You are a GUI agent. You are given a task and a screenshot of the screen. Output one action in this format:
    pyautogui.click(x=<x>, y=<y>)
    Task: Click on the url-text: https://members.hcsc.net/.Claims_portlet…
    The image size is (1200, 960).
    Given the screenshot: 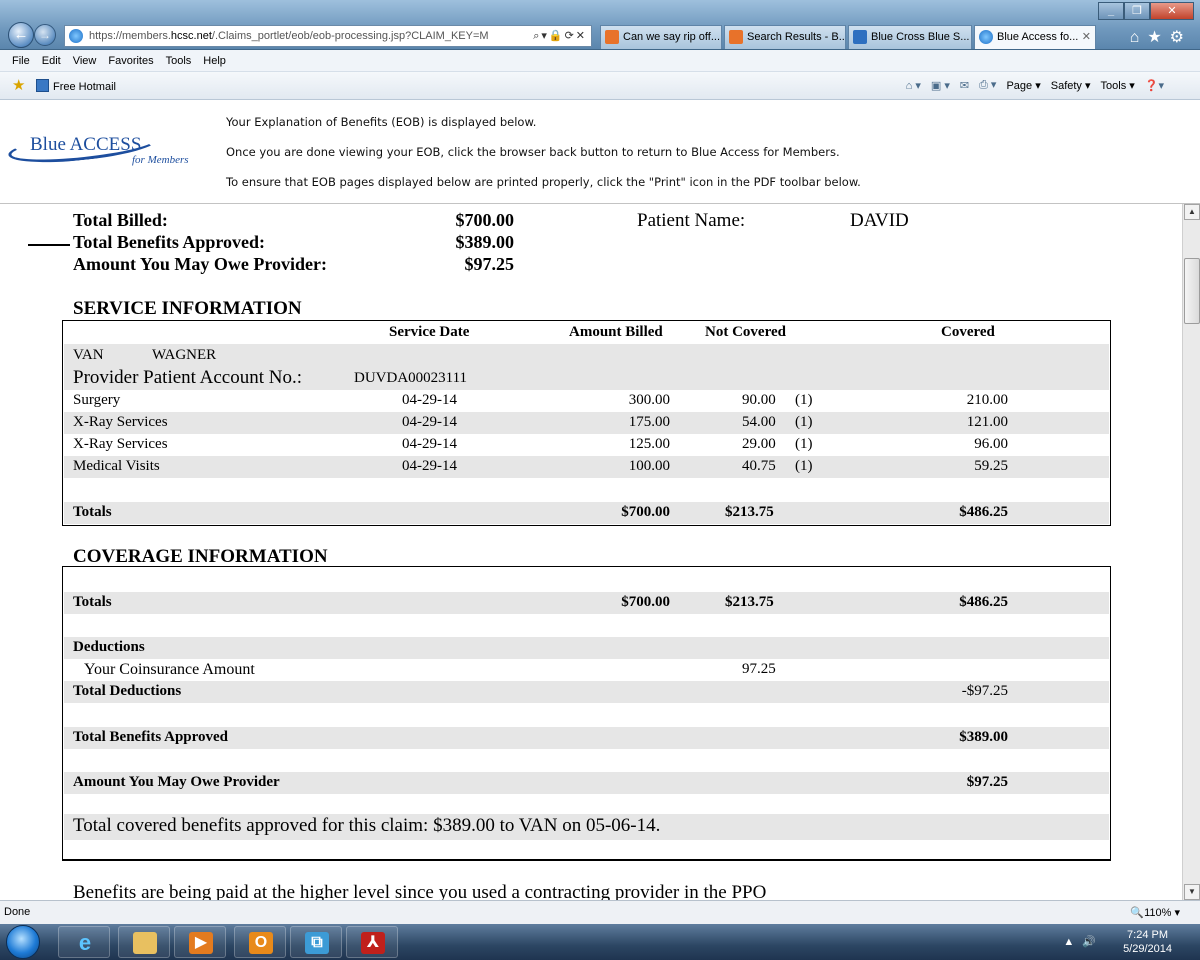 What is the action you would take?
    pyautogui.click(x=289, y=36)
    